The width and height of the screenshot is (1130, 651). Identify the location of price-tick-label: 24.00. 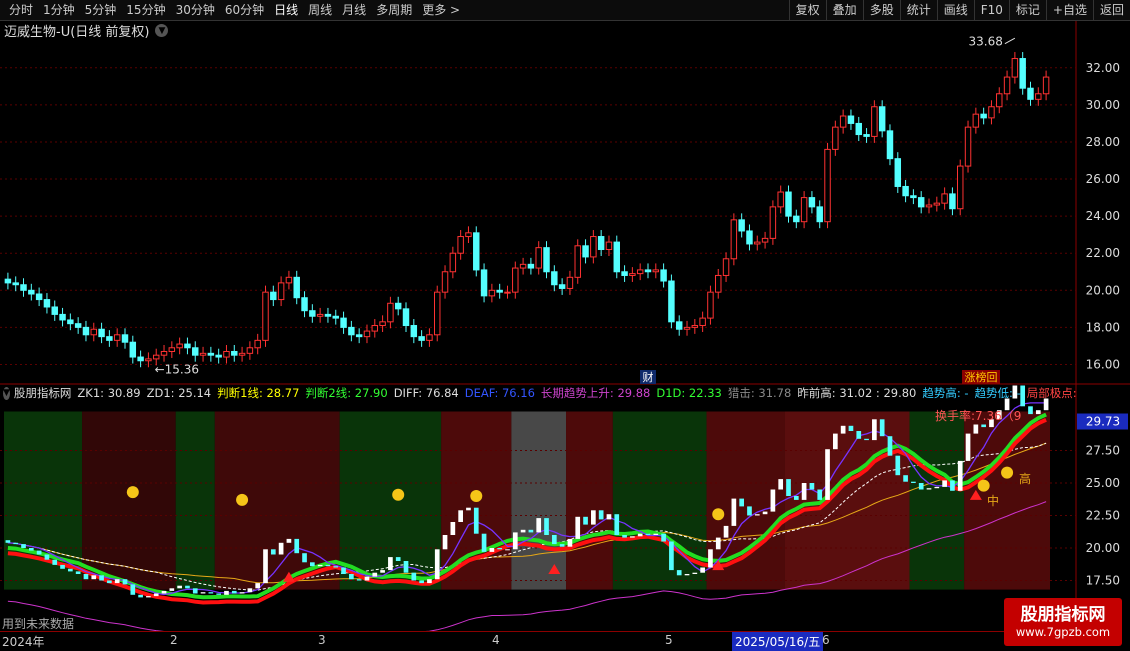
(1103, 216).